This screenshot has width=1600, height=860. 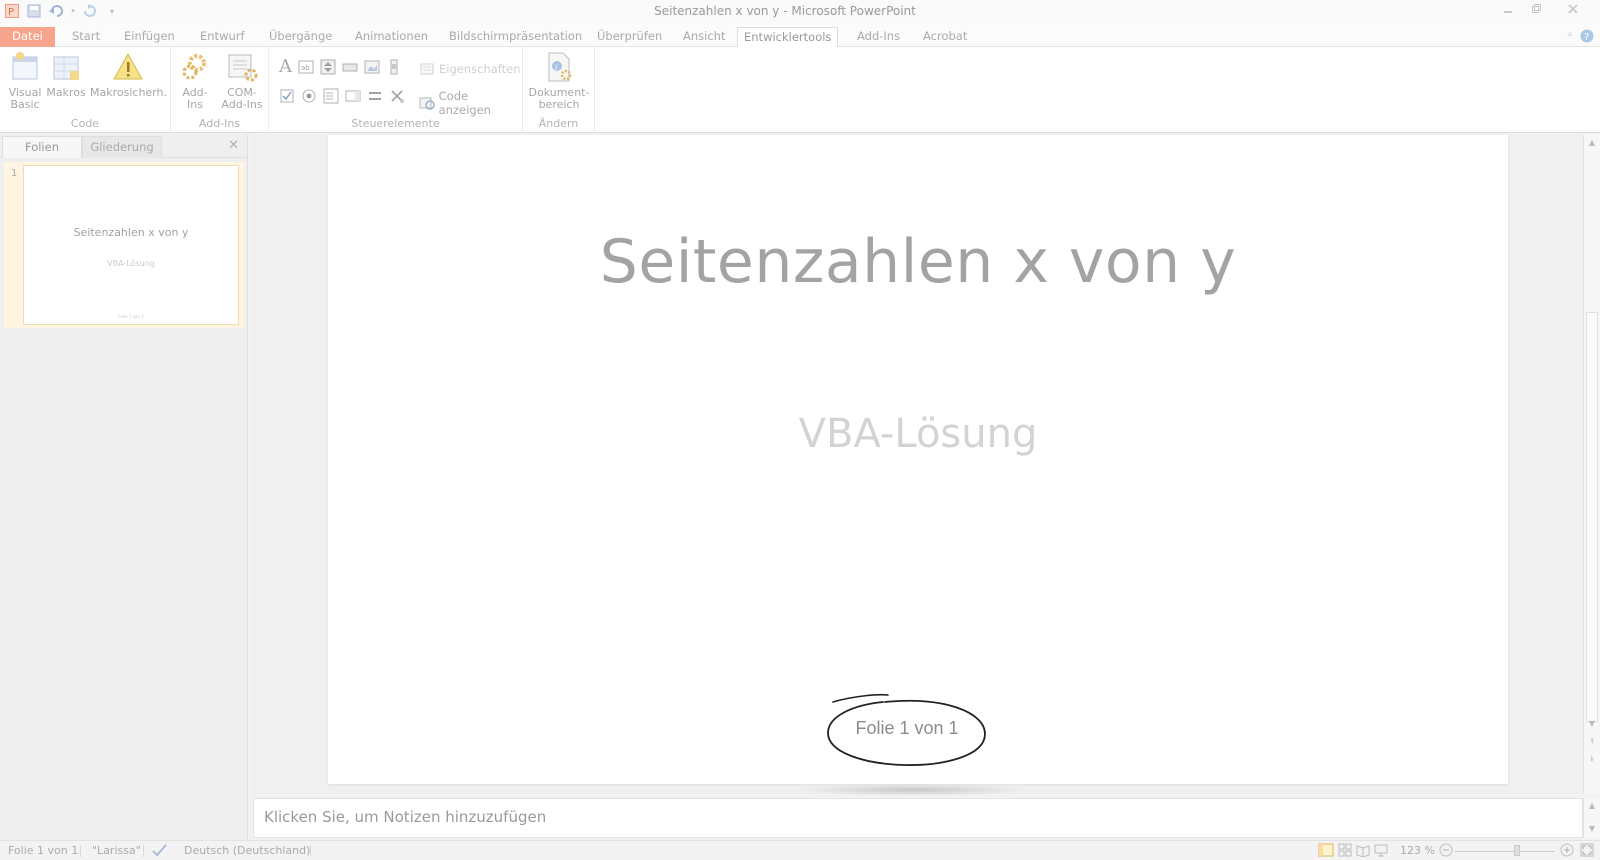 What do you see at coordinates (945, 37) in the screenshot?
I see `tab-acrobat: Acrobat` at bounding box center [945, 37].